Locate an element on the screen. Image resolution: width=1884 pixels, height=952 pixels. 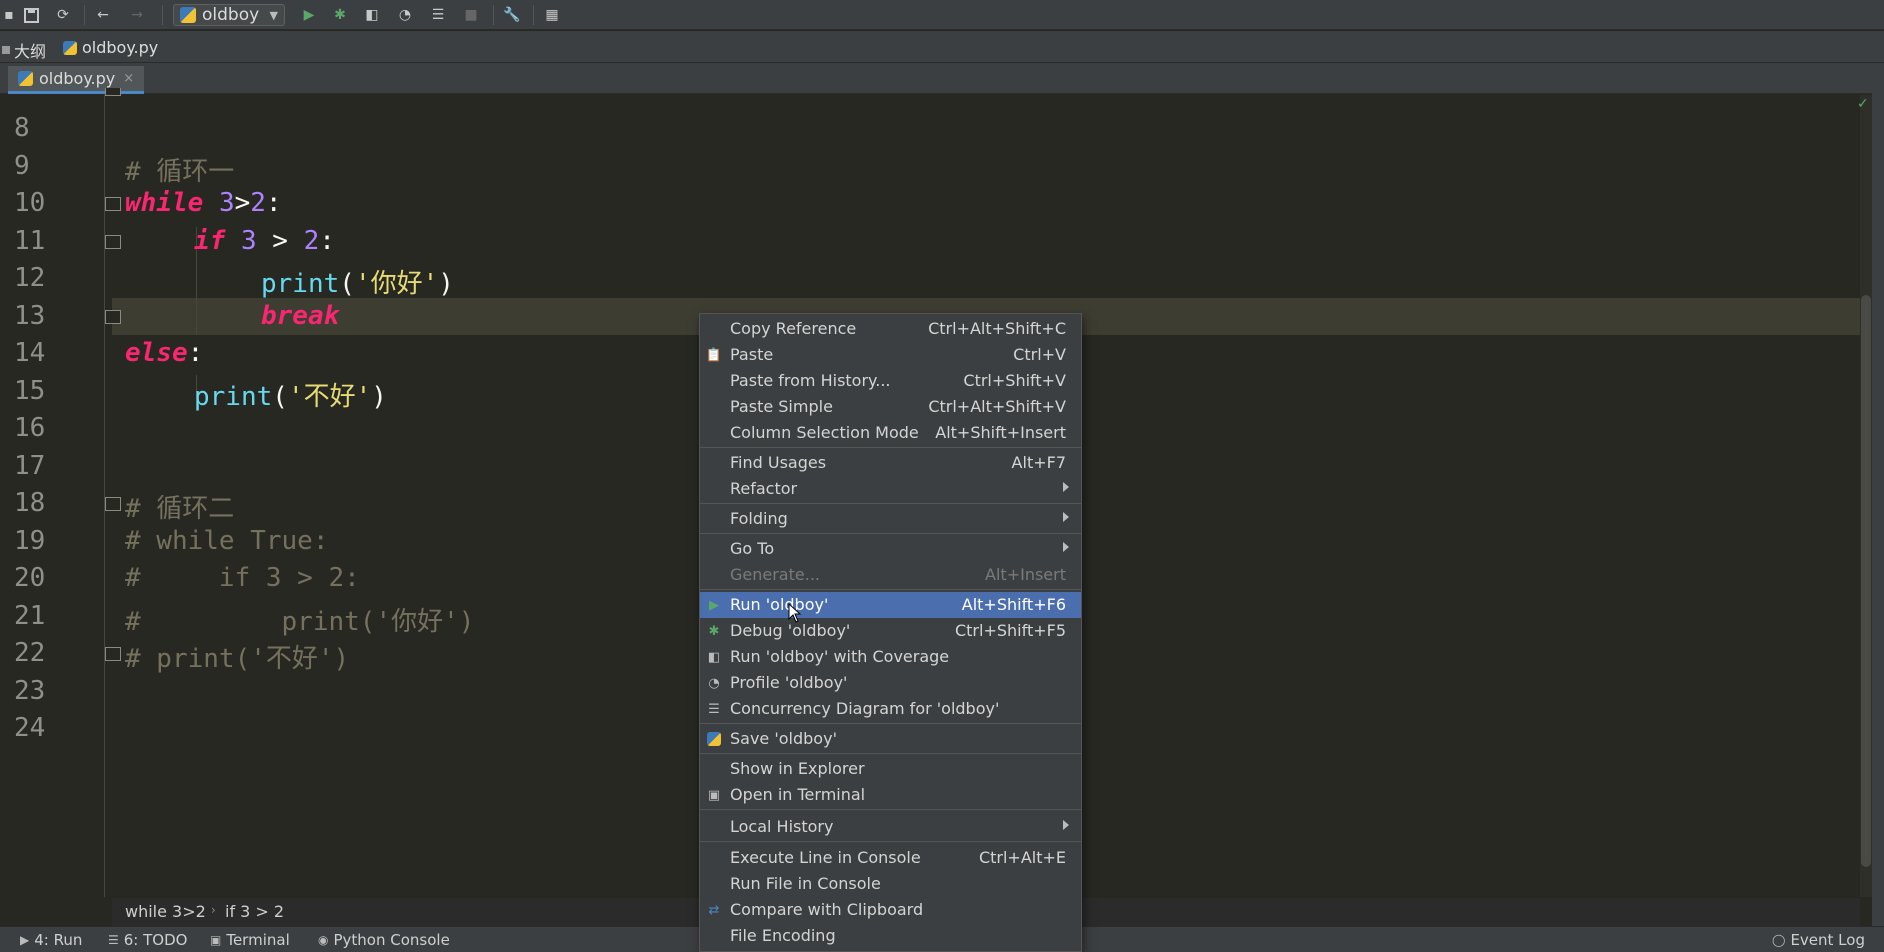
line-number: 14 is located at coordinates (30, 353).